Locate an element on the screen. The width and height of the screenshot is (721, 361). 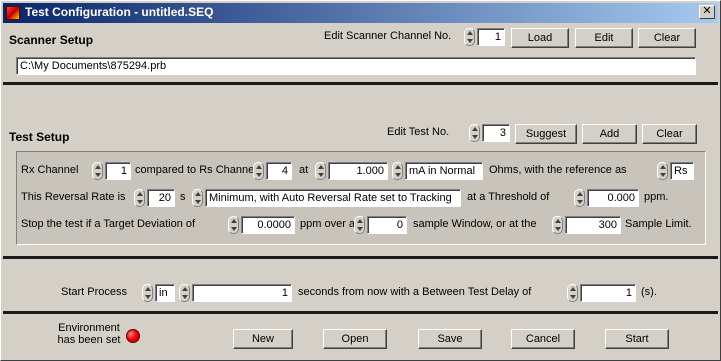
test-clear-button: Clear is located at coordinates (669, 134).